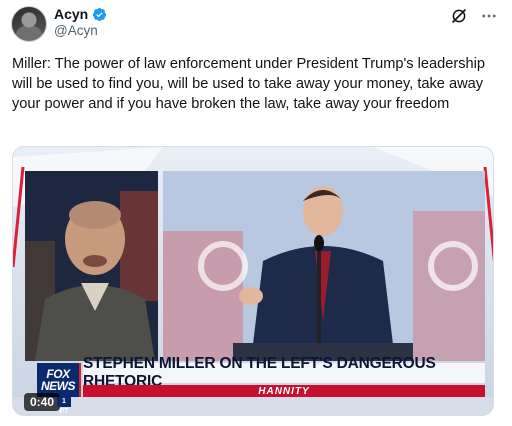  I want to click on guest-video-panel, so click(91, 266).